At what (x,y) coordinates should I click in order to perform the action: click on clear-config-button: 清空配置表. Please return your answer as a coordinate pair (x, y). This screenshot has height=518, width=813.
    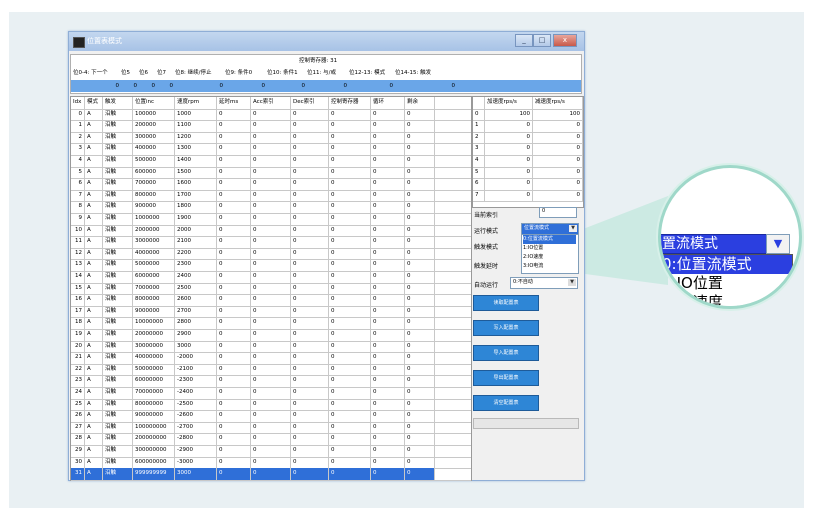
    Looking at the image, I should click on (506, 403).